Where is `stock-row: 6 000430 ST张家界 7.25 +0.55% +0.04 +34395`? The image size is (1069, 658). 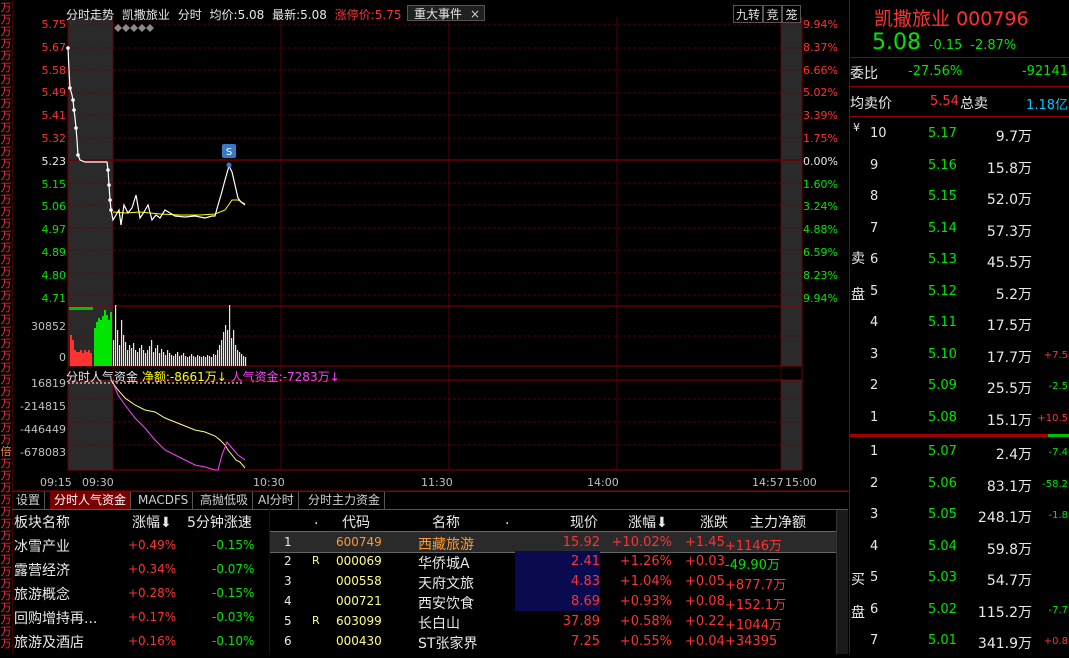
stock-row: 6 000430 ST张家界 7.25 +0.55% +0.04 +34395 is located at coordinates (553, 641).